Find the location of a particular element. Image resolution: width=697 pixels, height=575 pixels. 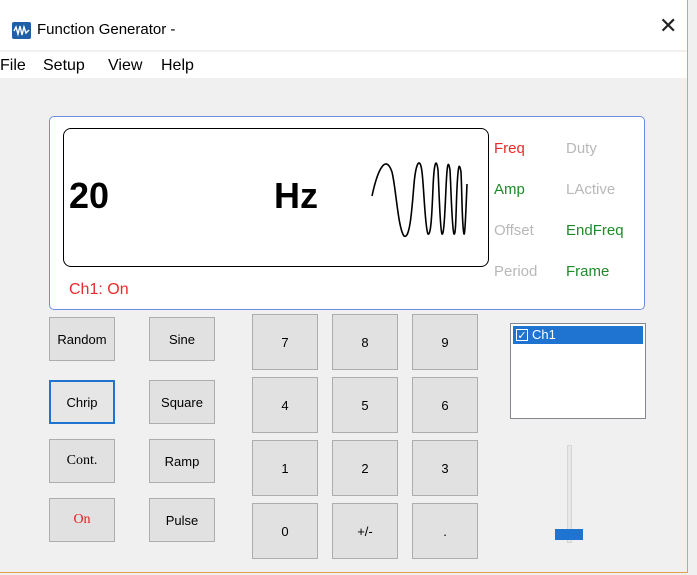

menu-file: File is located at coordinates (13, 66).